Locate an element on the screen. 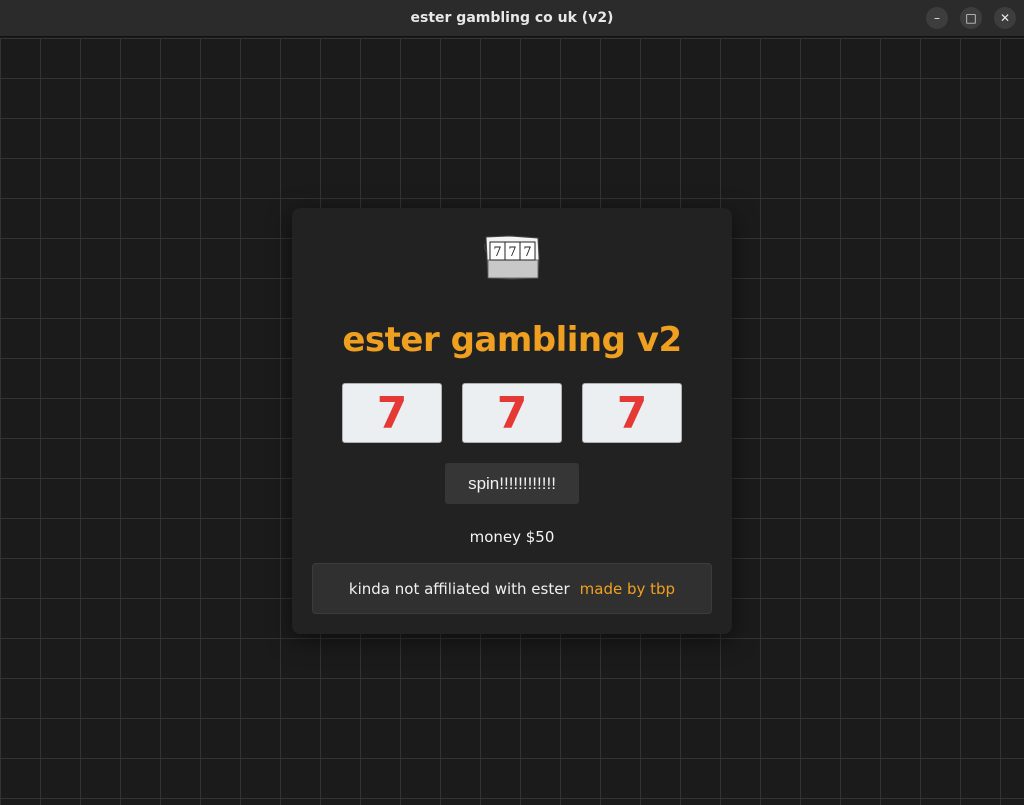 The width and height of the screenshot is (1024, 805). reel-3: 7 is located at coordinates (632, 413).